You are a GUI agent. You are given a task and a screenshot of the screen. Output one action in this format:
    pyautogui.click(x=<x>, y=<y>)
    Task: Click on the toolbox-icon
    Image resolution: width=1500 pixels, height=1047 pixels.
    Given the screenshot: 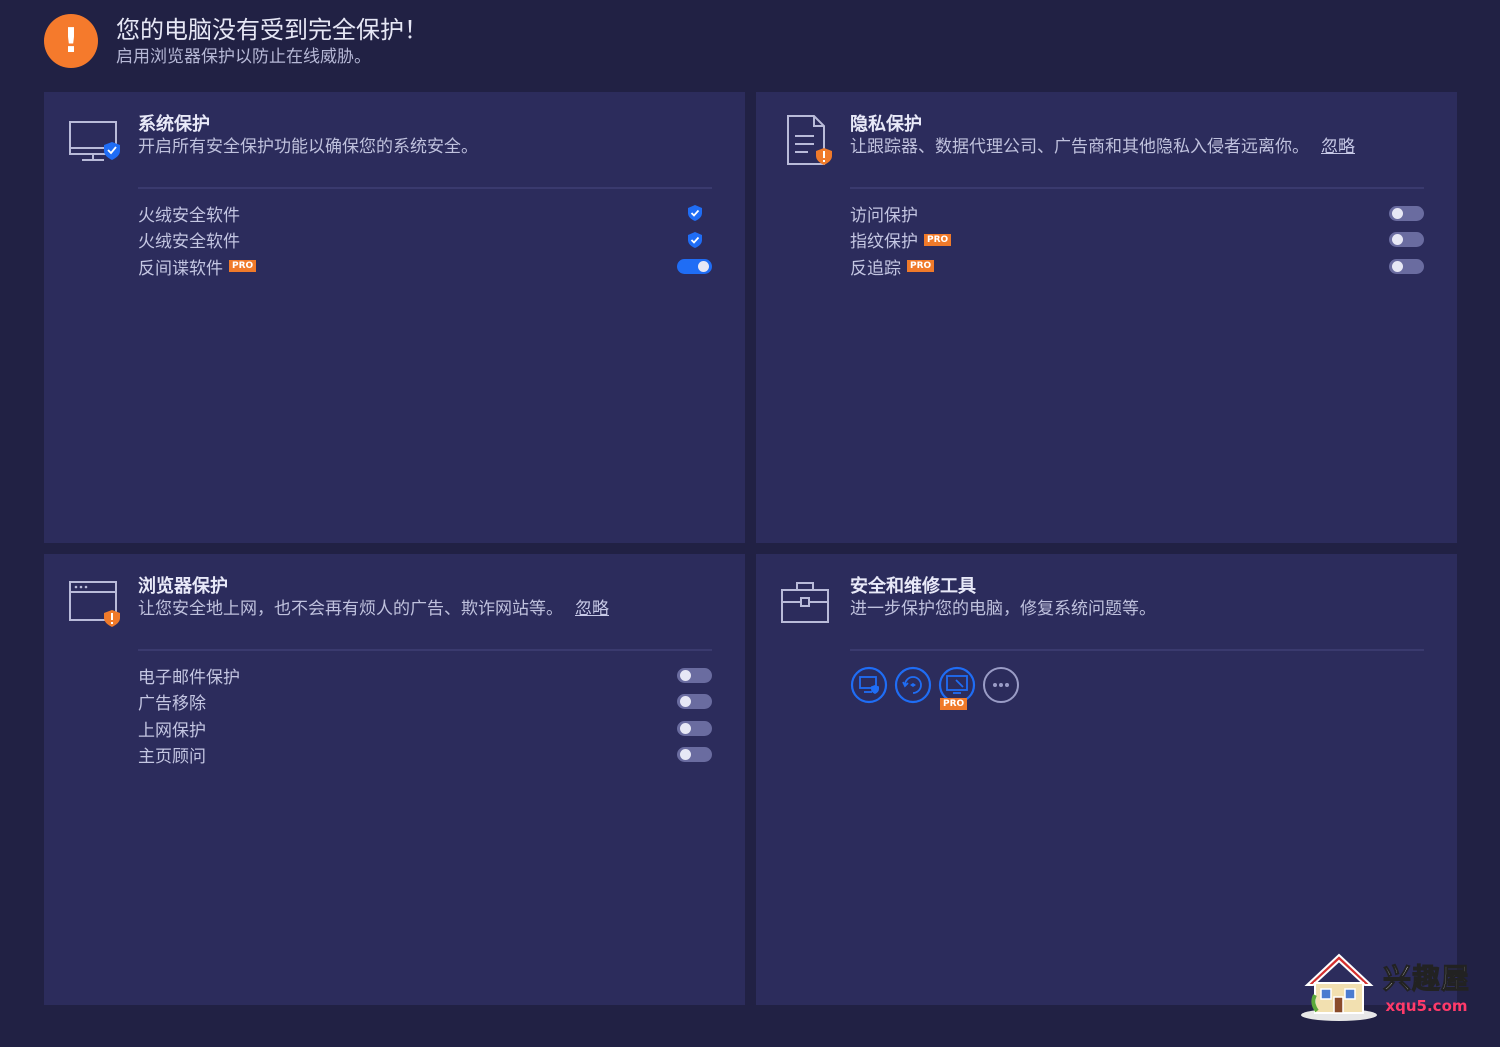 What is the action you would take?
    pyautogui.click(x=808, y=603)
    